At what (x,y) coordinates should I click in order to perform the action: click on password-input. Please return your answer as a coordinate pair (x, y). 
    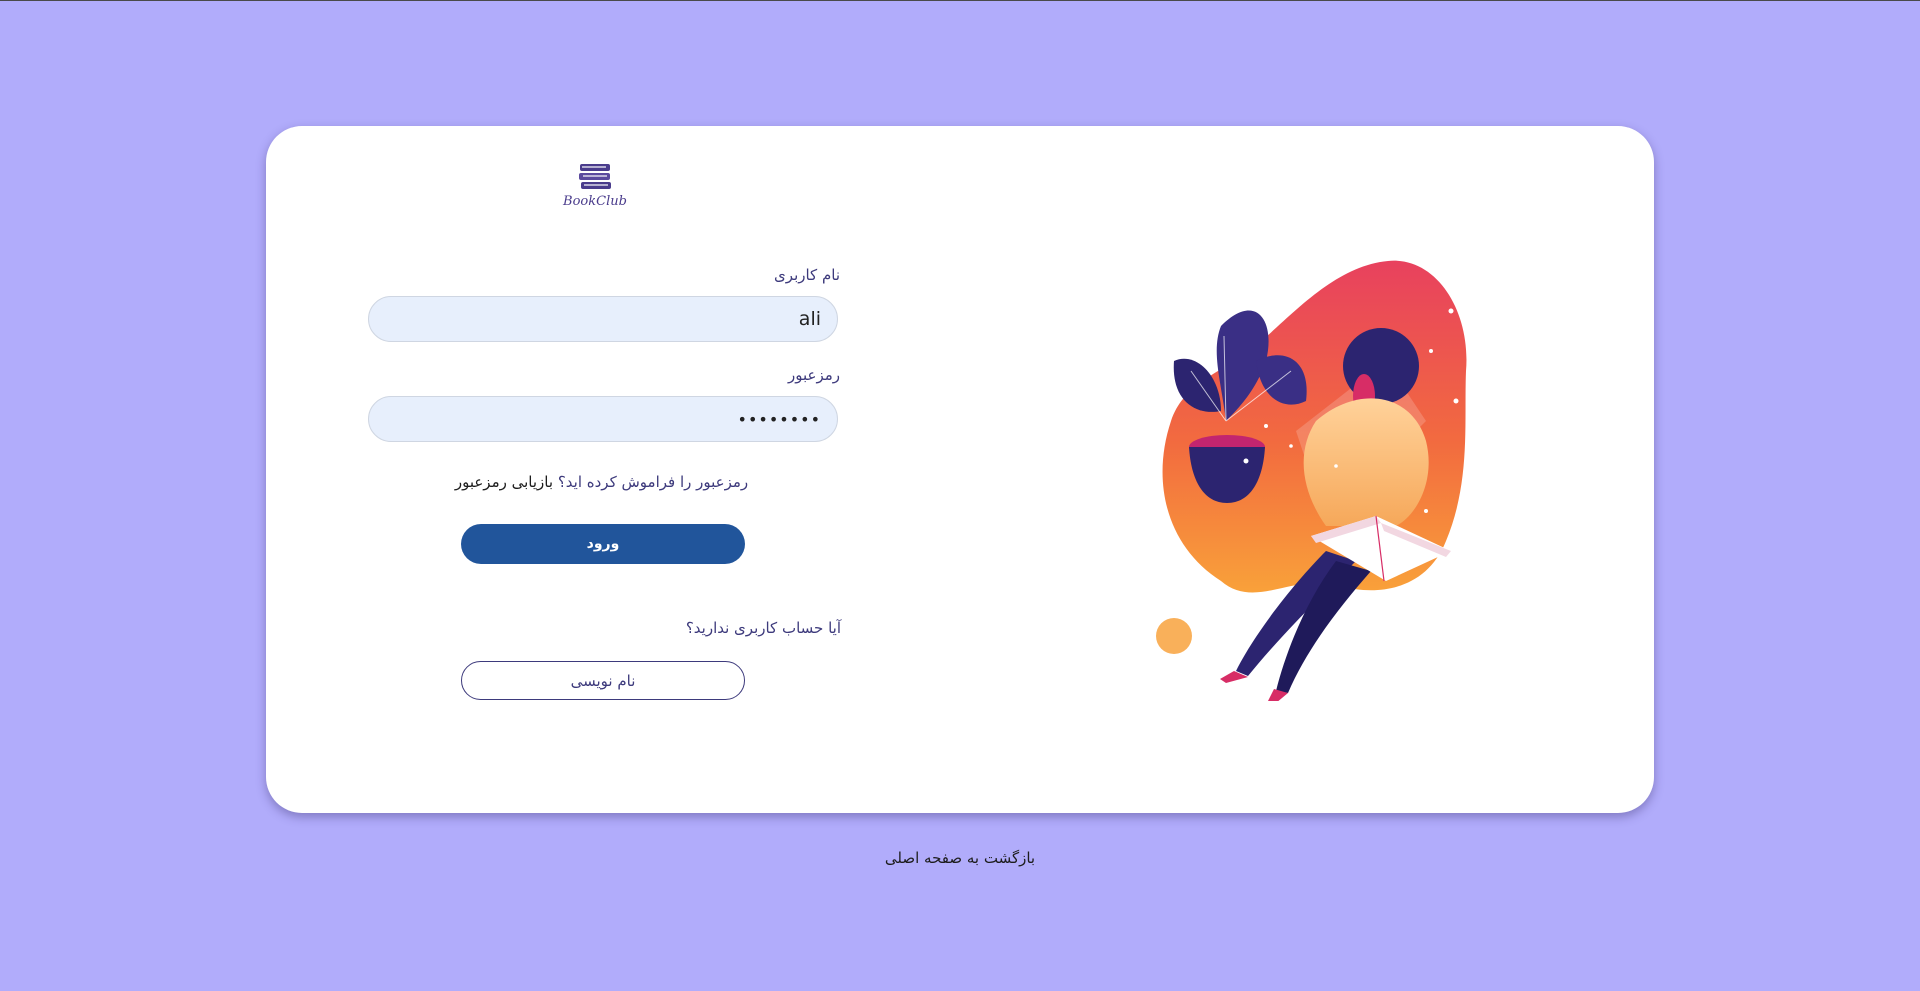
    Looking at the image, I should click on (603, 419).